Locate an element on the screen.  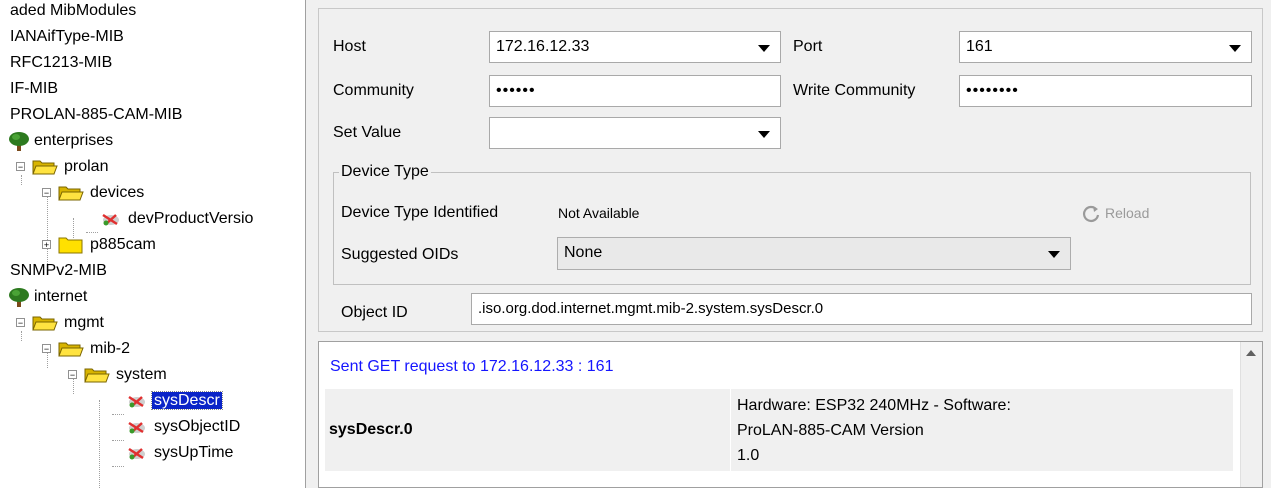
tree-node-devProductVersion: devProductVersio is located at coordinates (177, 219).